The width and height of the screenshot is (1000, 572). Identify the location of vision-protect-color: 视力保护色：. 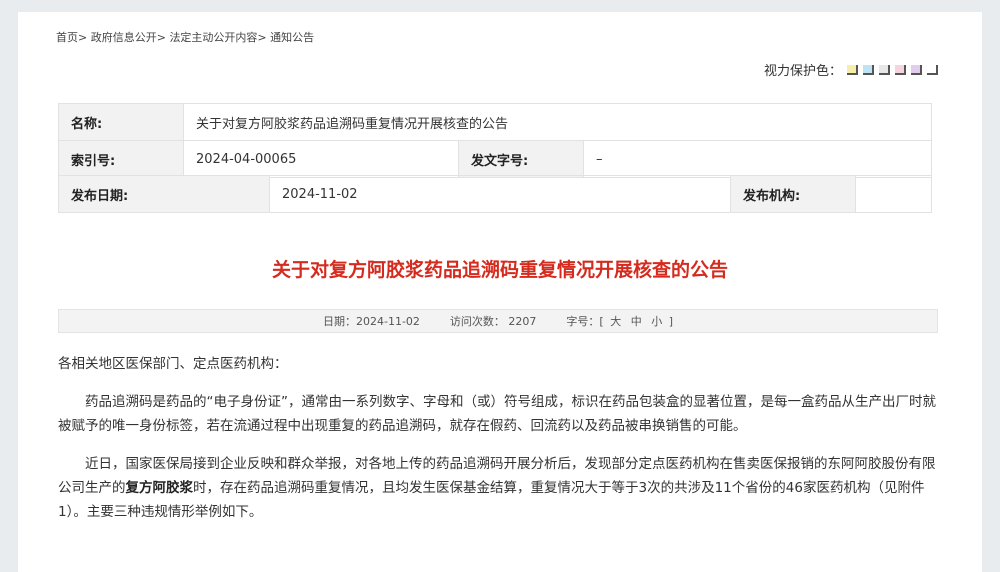
(851, 69).